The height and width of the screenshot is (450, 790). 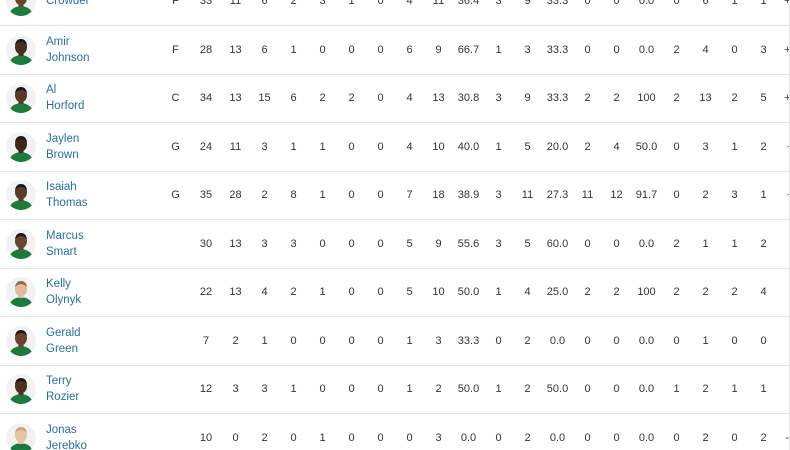 I want to click on player-last-name: Jerebko, so click(x=66, y=444).